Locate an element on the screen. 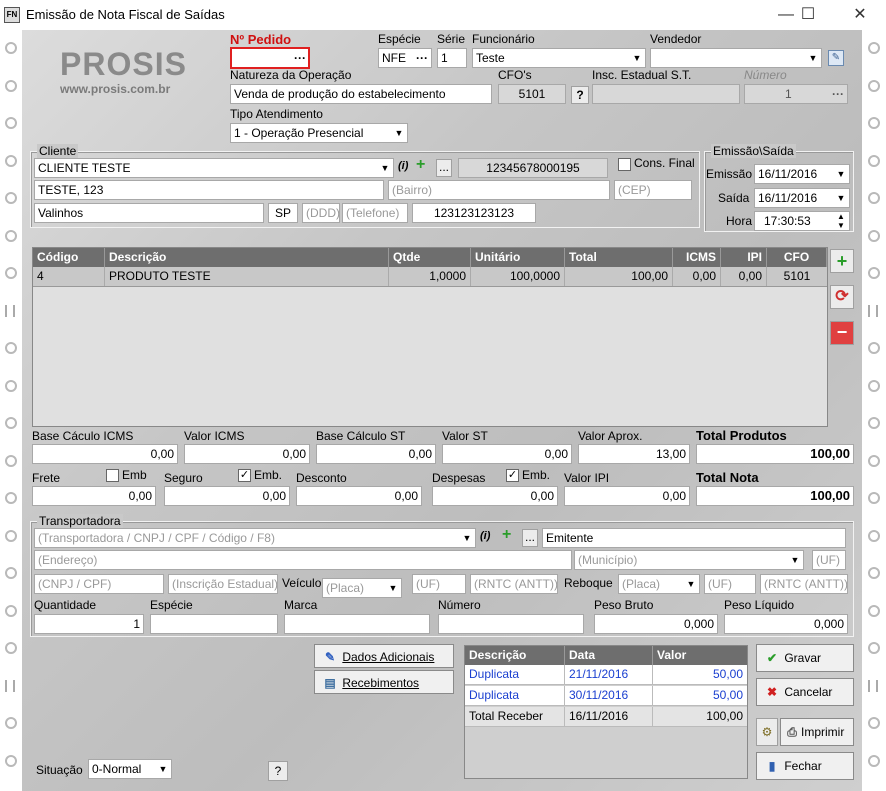 This screenshot has width=886, height=791. seguro-input: 0,00 is located at coordinates (227, 496).